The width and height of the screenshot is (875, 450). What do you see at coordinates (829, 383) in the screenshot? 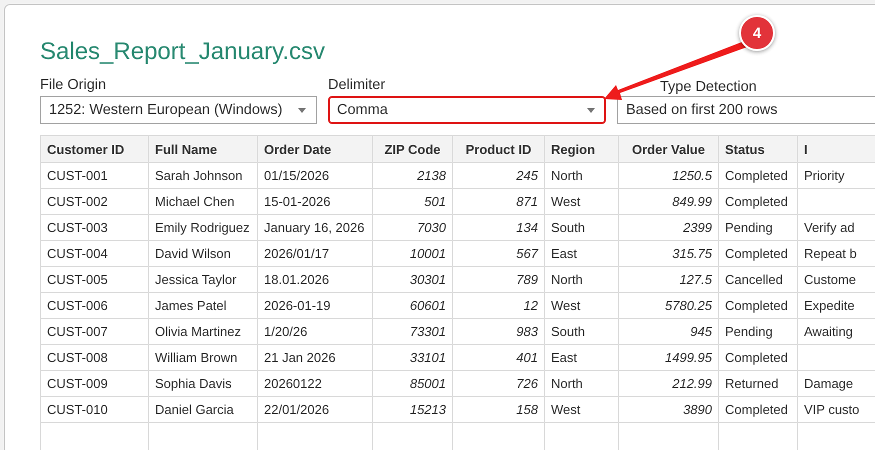
I see `table-cell: Damage` at bounding box center [829, 383].